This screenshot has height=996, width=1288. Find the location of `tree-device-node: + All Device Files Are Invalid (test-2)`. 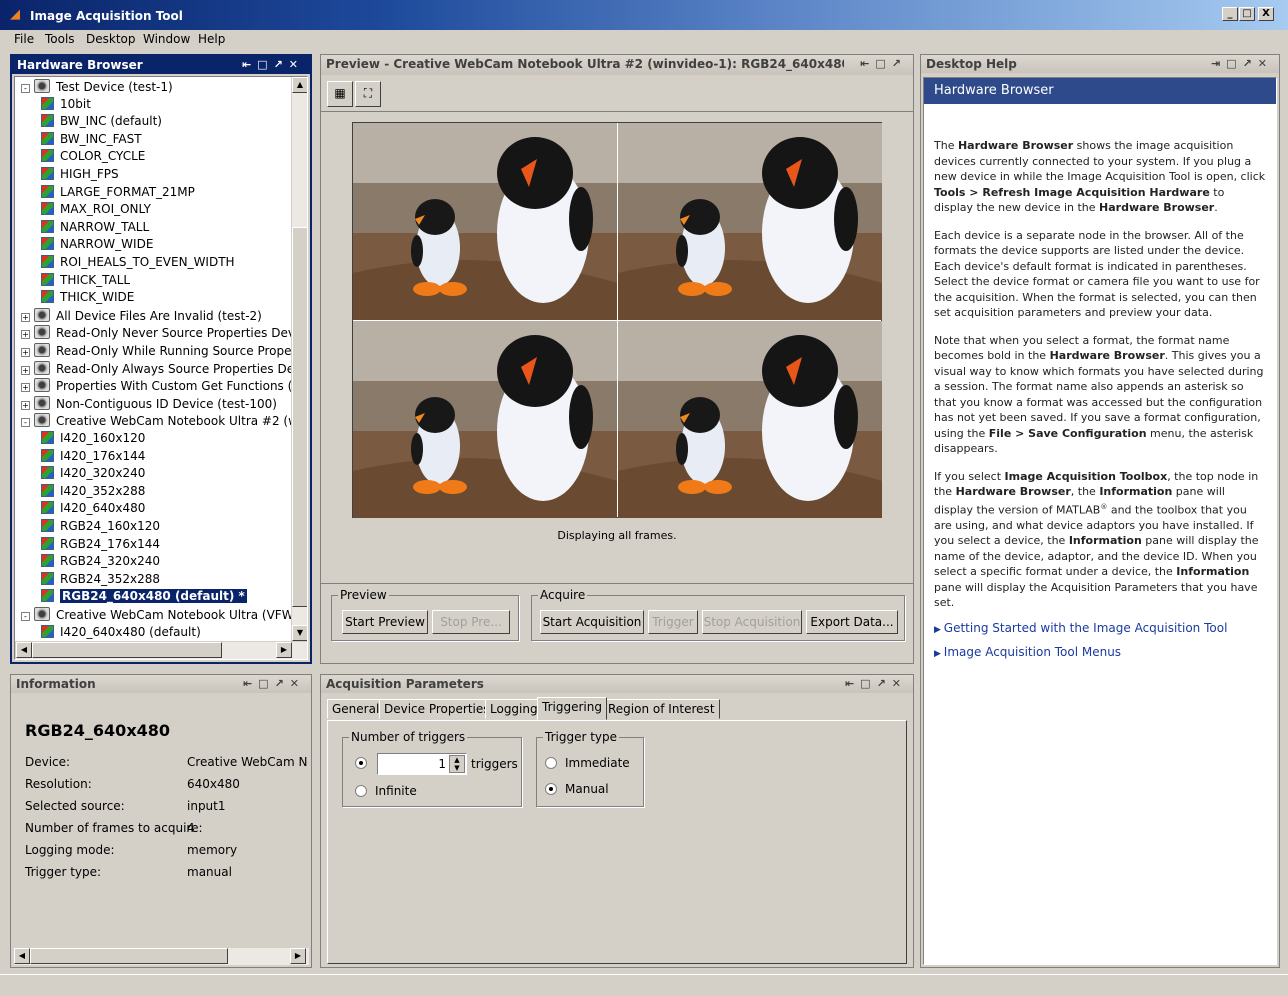

tree-device-node: + All Device Files Are Invalid (test-2) is located at coordinates (141, 316).